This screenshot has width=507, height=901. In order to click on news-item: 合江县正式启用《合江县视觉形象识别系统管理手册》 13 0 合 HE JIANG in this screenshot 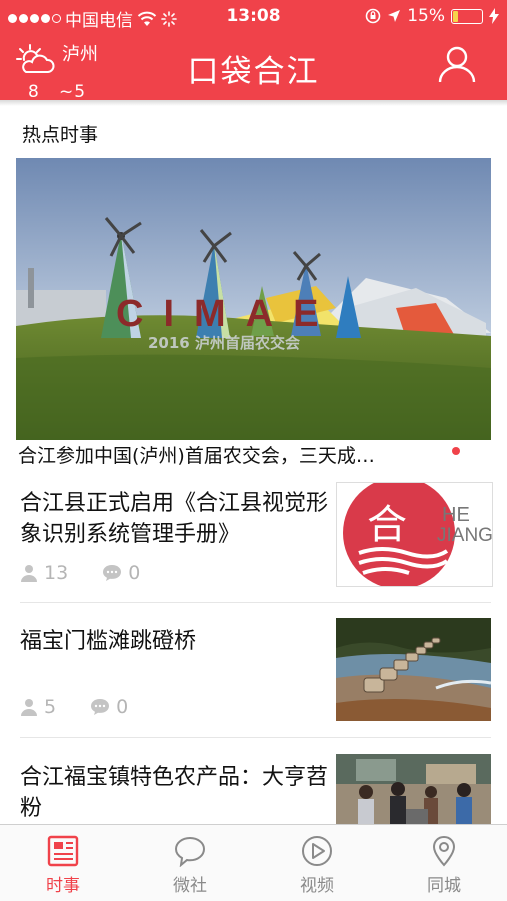, I will do `click(253, 542)`.